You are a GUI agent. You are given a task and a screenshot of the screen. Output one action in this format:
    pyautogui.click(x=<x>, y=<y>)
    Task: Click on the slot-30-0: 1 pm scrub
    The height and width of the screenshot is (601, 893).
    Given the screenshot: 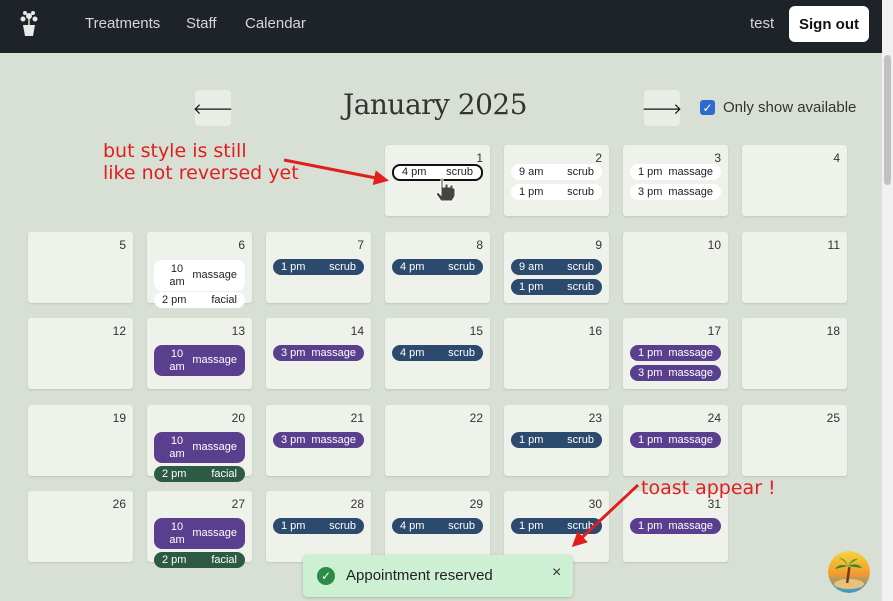 What is the action you would take?
    pyautogui.click(x=556, y=526)
    